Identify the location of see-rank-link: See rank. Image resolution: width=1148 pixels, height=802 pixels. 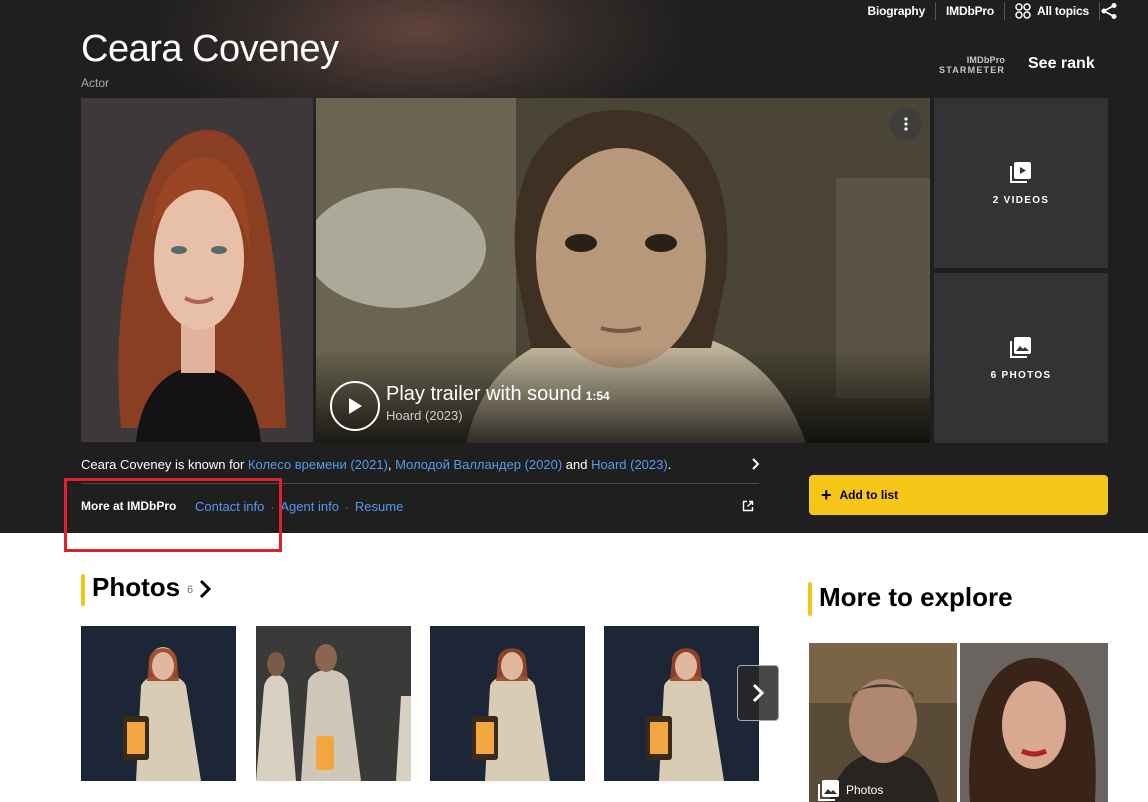
(1061, 64).